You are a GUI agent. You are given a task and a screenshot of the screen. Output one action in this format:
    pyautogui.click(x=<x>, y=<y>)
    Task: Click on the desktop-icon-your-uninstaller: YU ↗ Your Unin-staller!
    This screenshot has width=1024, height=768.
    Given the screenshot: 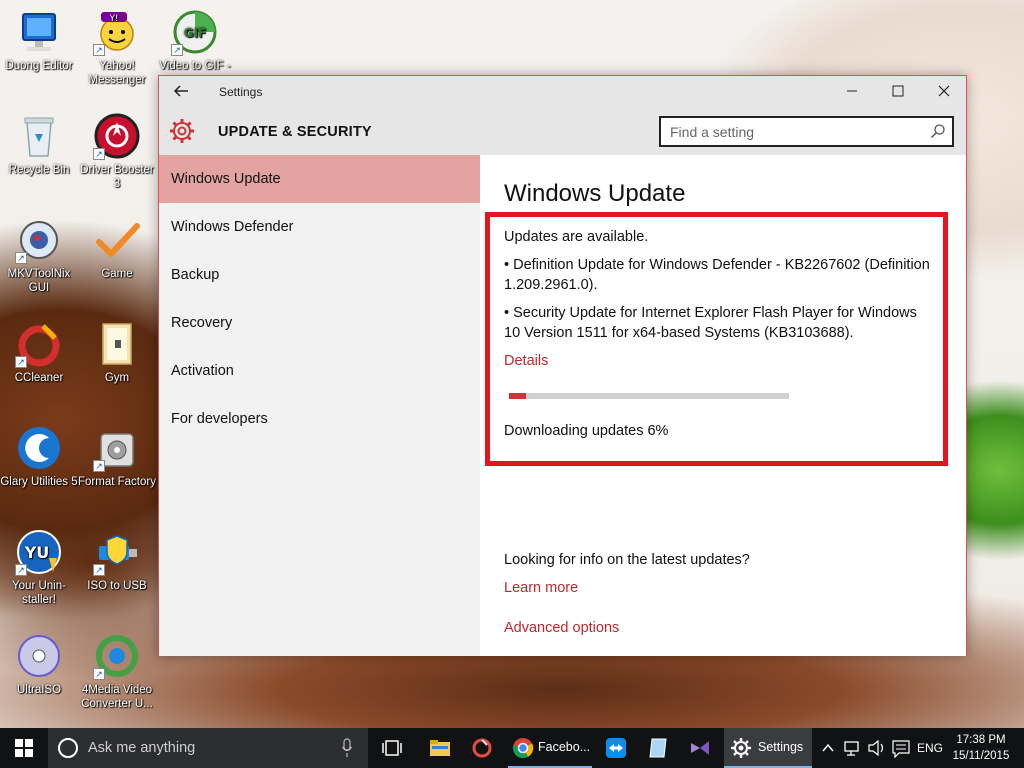 What is the action you would take?
    pyautogui.click(x=39, y=567)
    